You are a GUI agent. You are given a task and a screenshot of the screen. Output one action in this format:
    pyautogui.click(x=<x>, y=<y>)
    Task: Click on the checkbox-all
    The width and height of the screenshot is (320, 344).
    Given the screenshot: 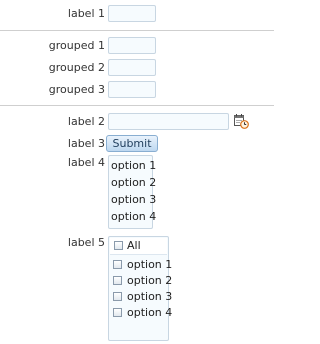 What is the action you would take?
    pyautogui.click(x=118, y=245)
    